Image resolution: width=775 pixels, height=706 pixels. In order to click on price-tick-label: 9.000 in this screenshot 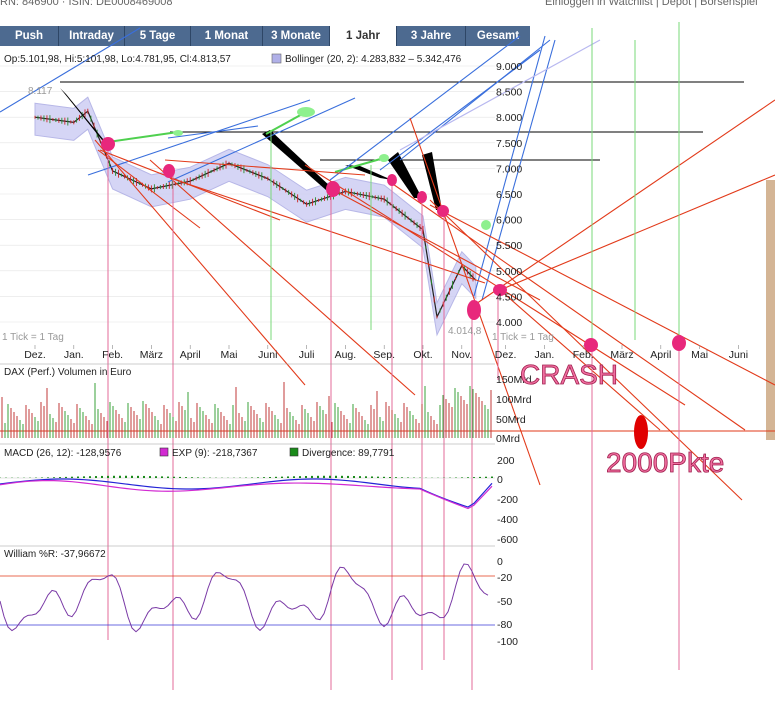, I will do `click(509, 67)`.